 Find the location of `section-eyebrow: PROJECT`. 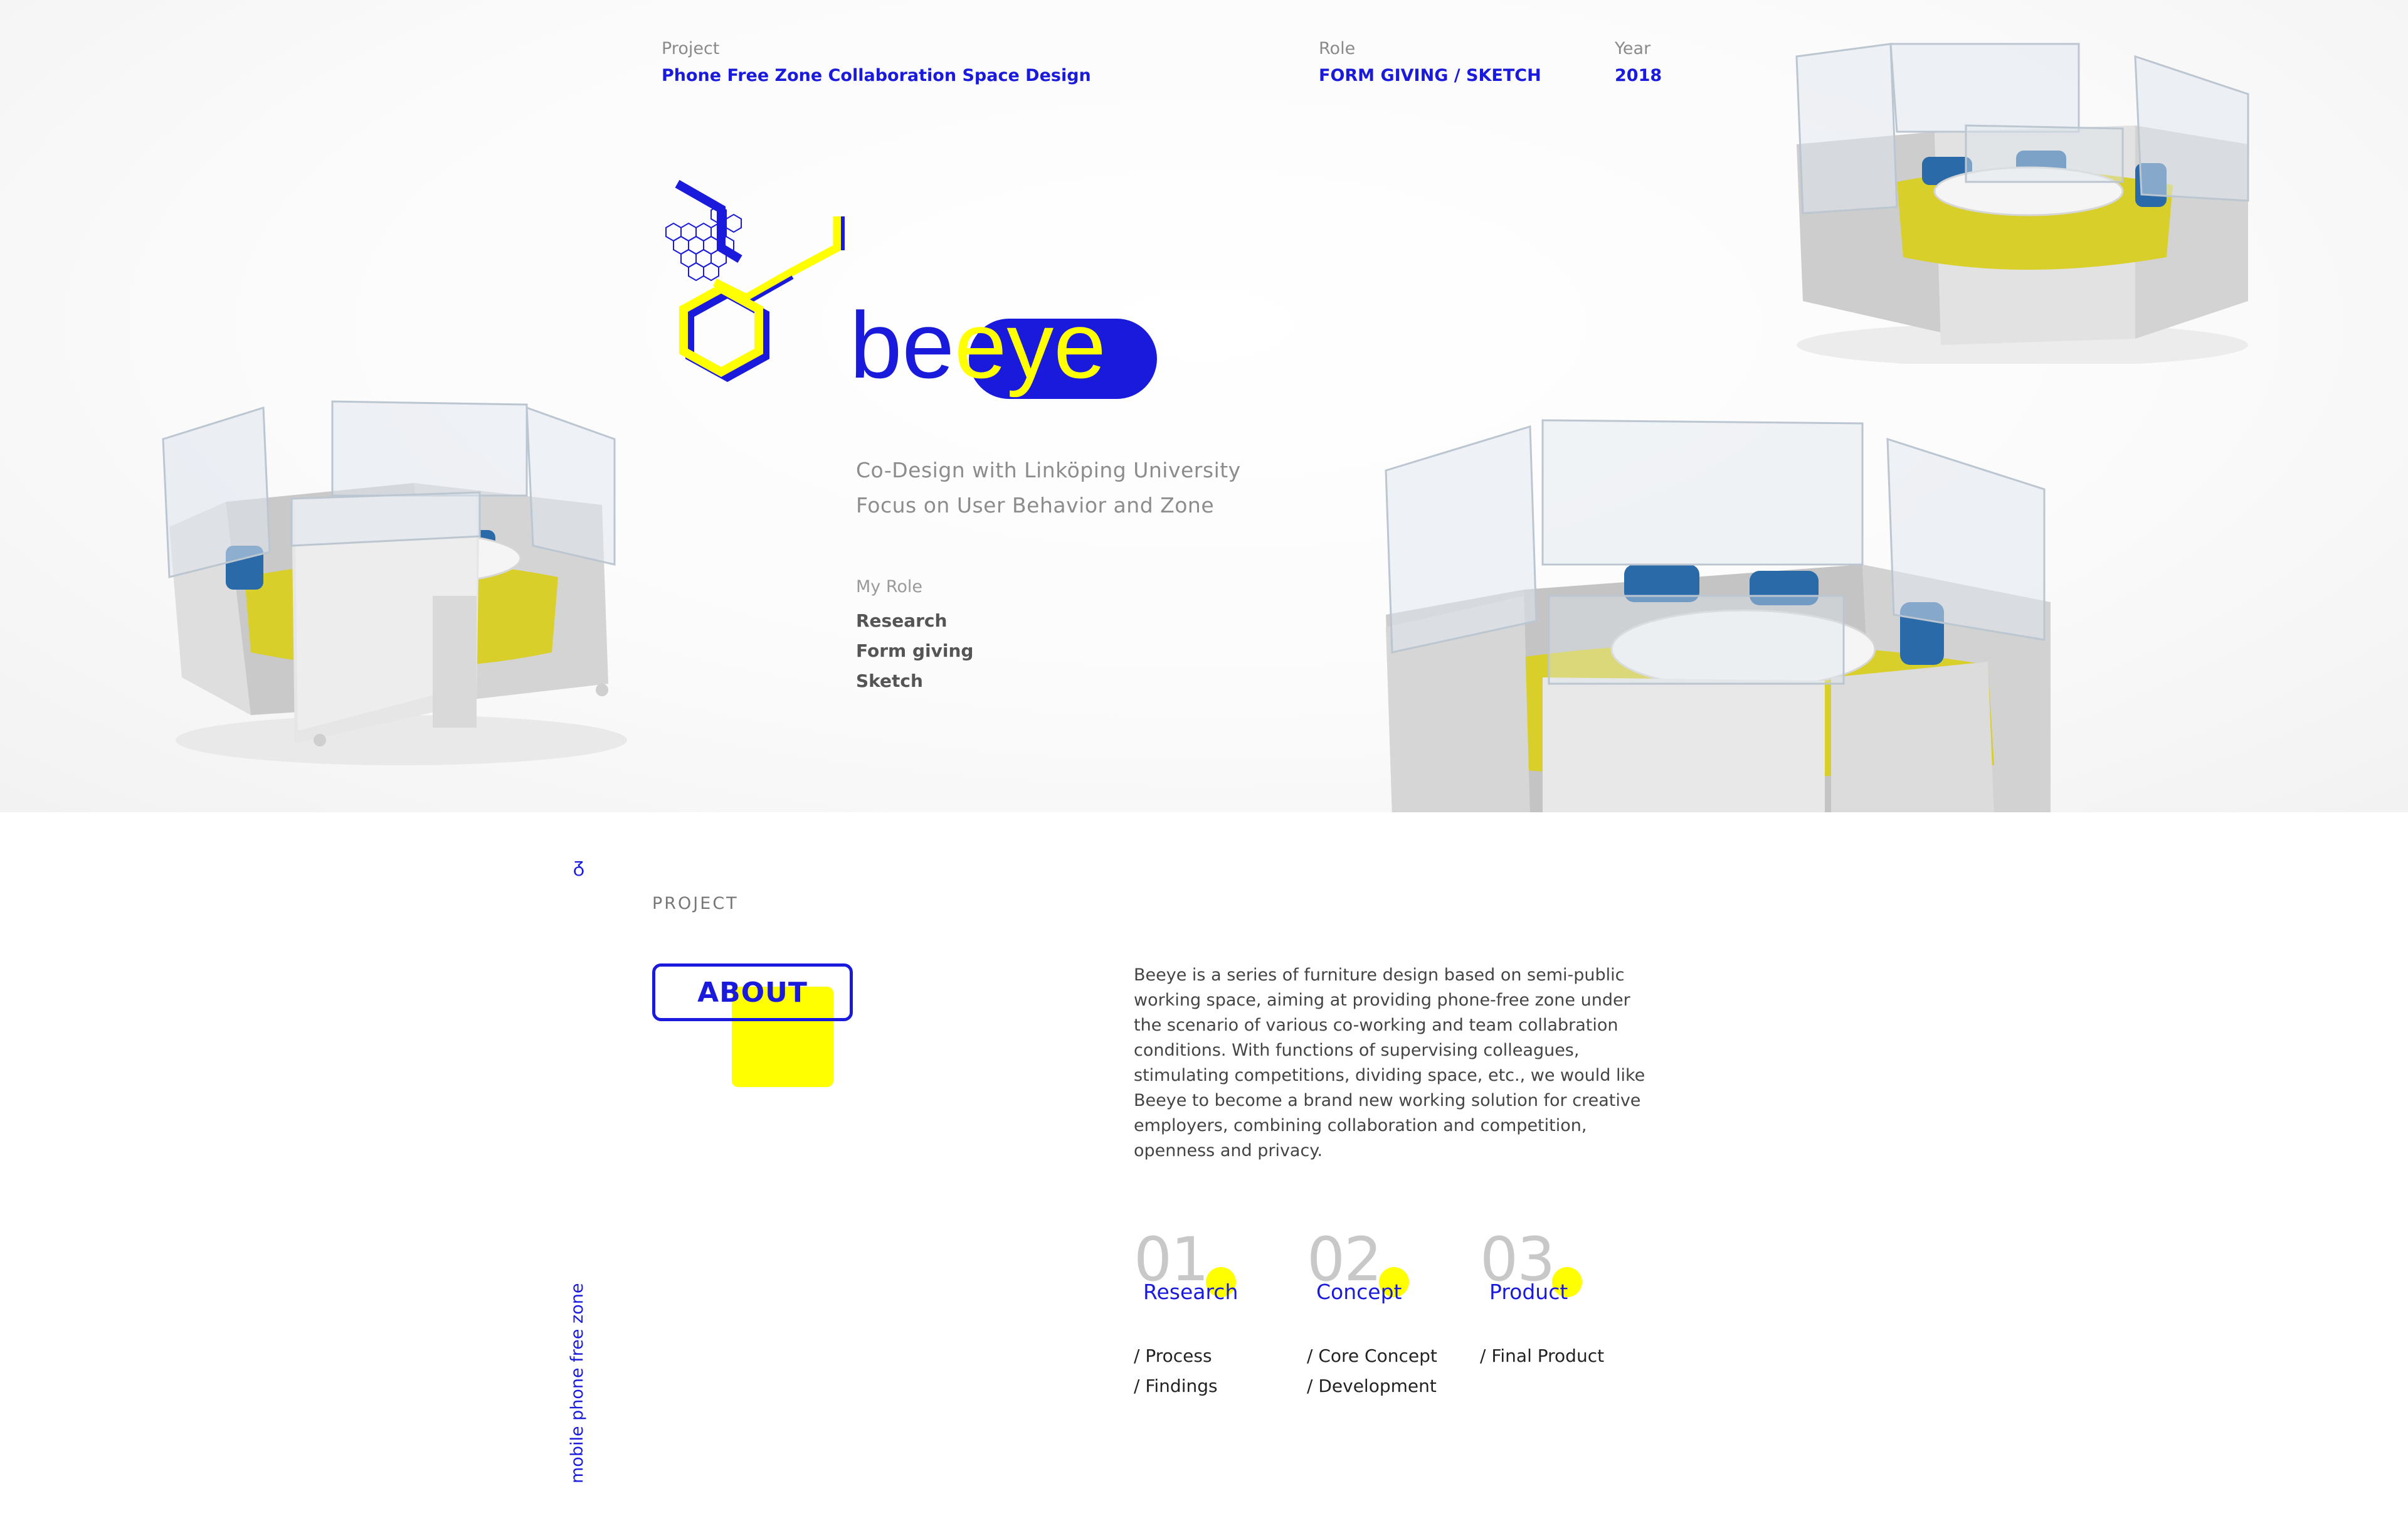

section-eyebrow: PROJECT is located at coordinates (695, 903).